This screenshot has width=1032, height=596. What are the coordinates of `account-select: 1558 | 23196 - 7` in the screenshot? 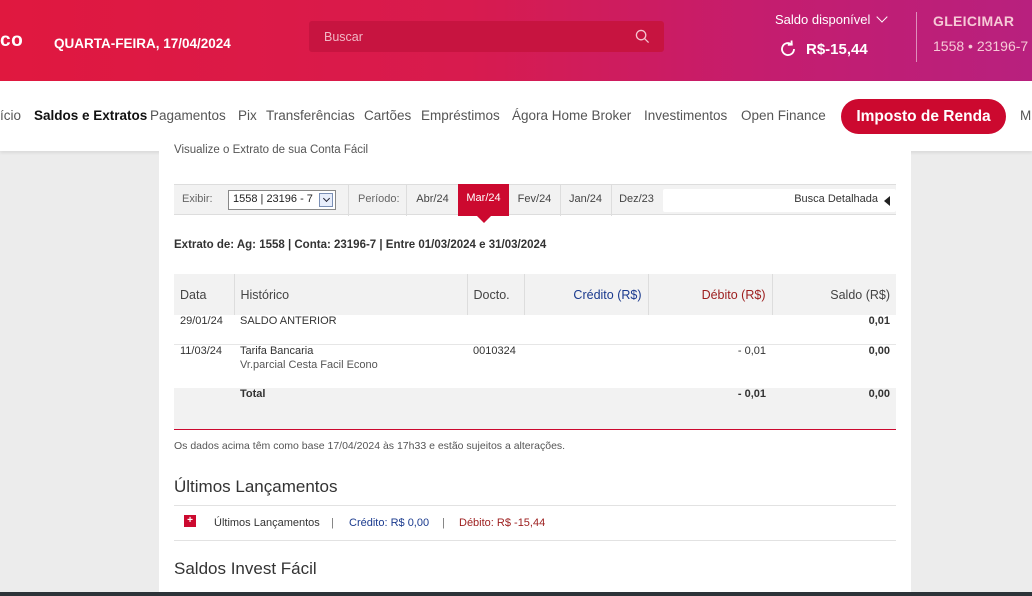 It's located at (282, 200).